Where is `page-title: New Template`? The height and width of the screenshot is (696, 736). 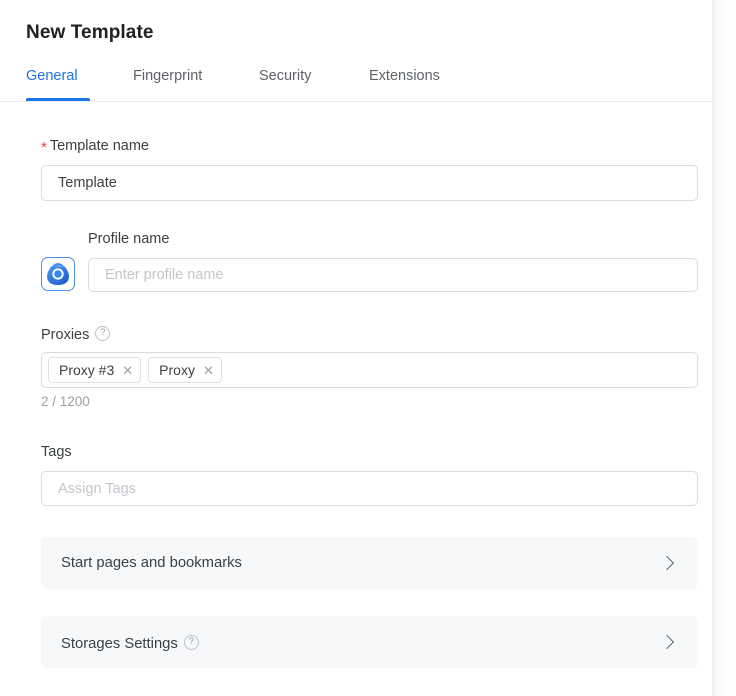
page-title: New Template is located at coordinates (90, 32).